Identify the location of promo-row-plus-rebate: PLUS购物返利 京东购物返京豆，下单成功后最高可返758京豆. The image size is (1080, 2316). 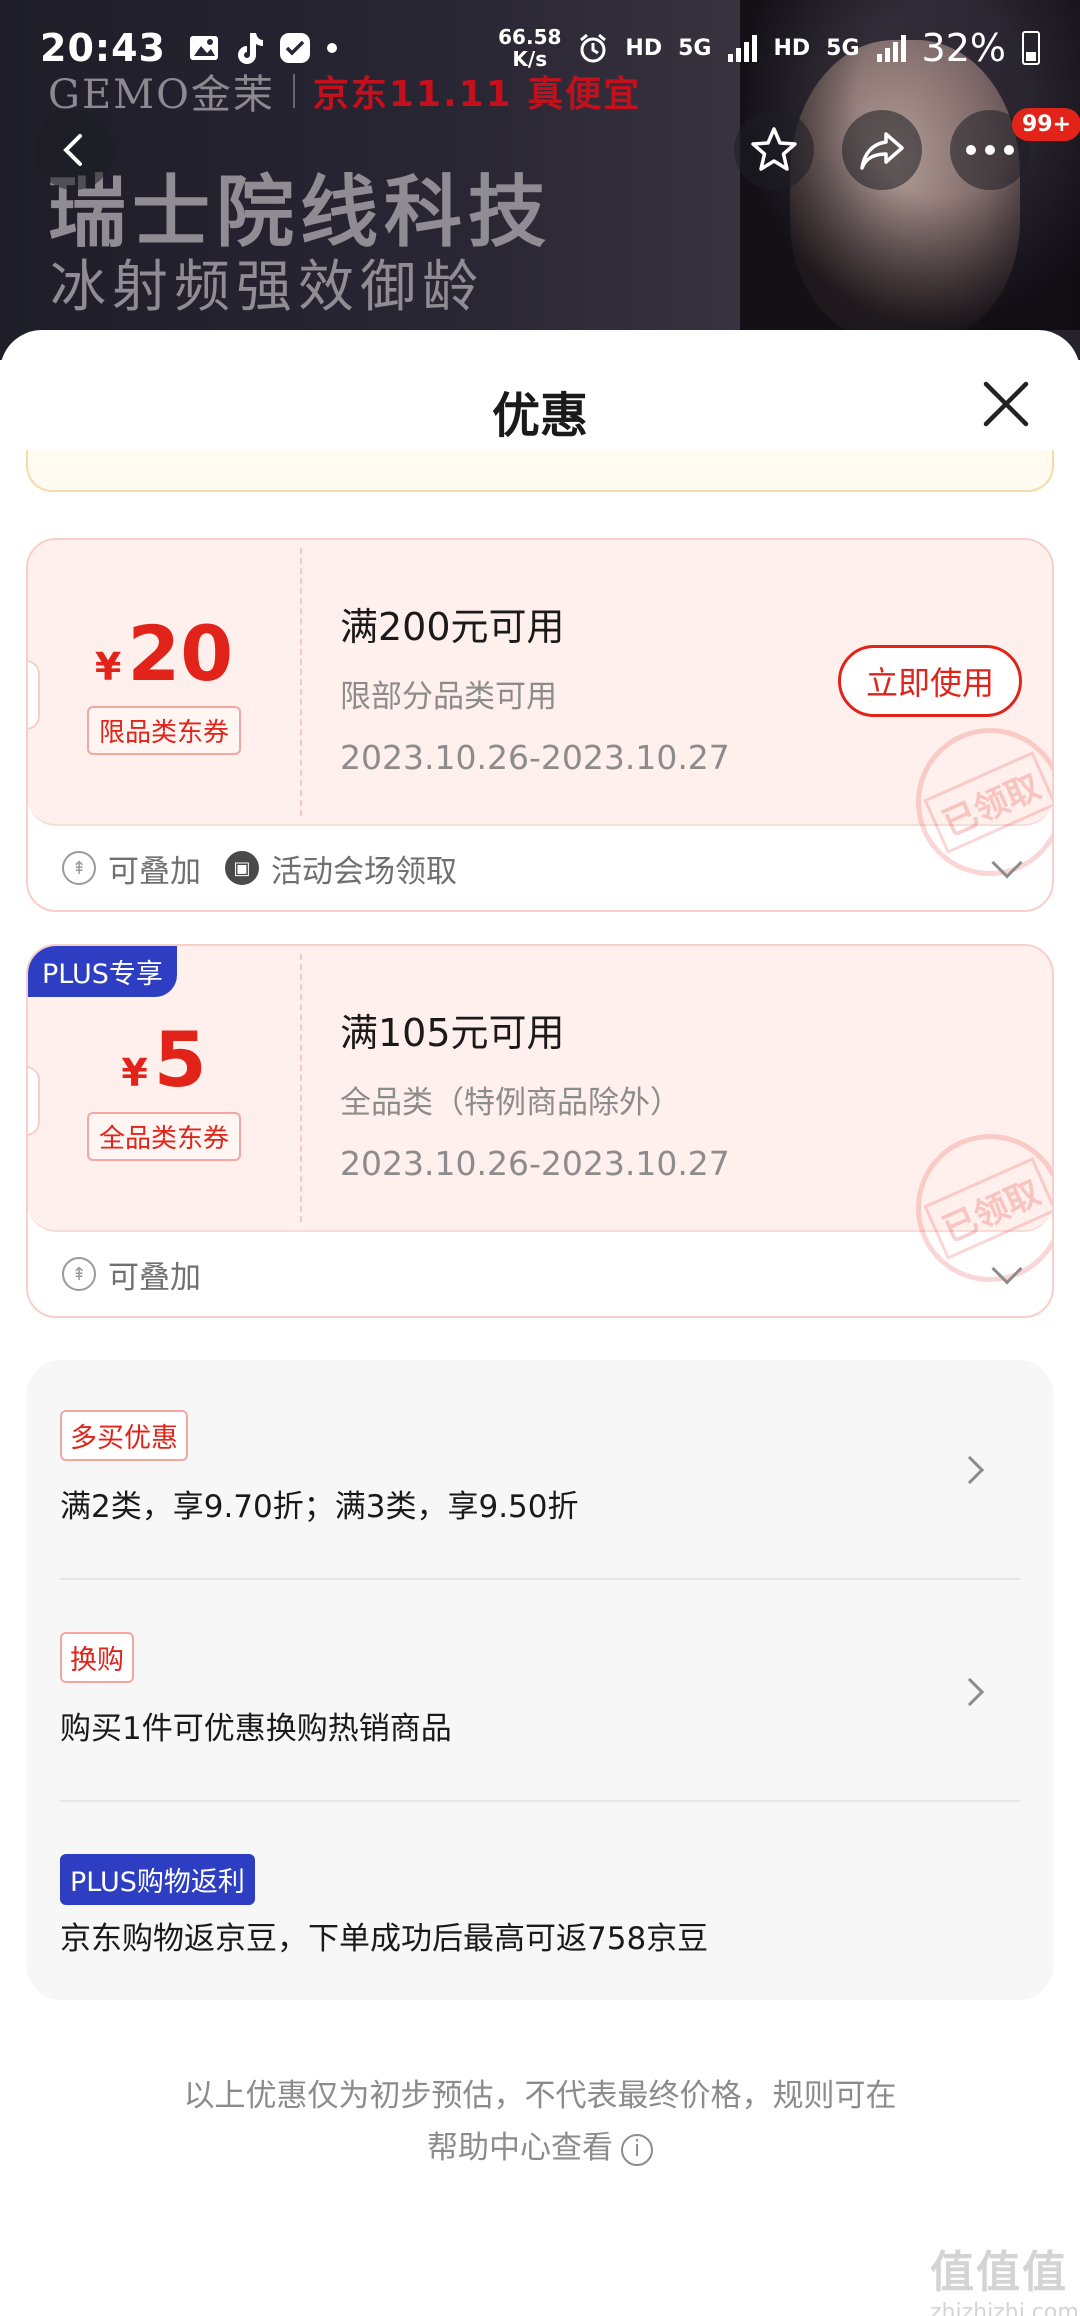
(540, 1906).